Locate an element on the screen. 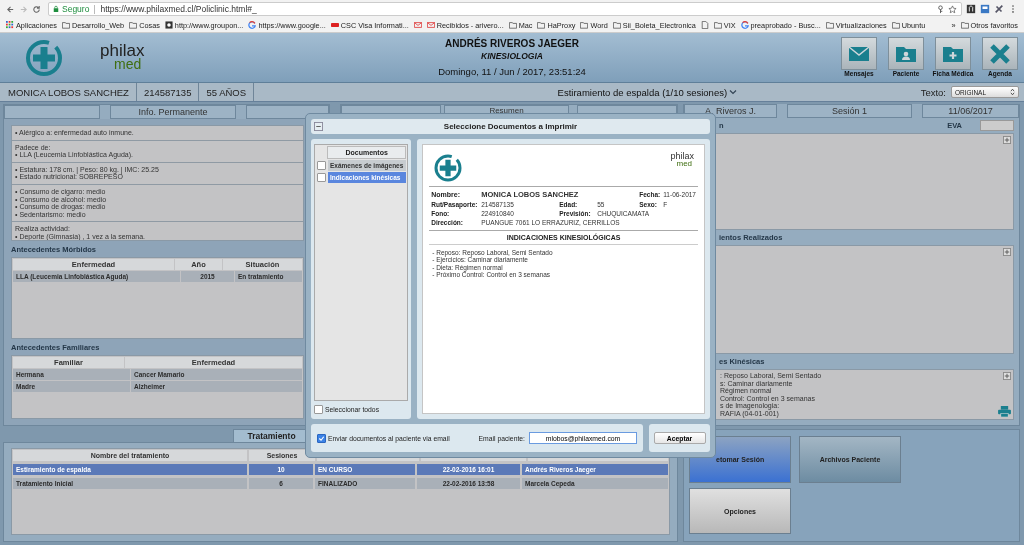  minimize-icon is located at coordinates (318, 126).